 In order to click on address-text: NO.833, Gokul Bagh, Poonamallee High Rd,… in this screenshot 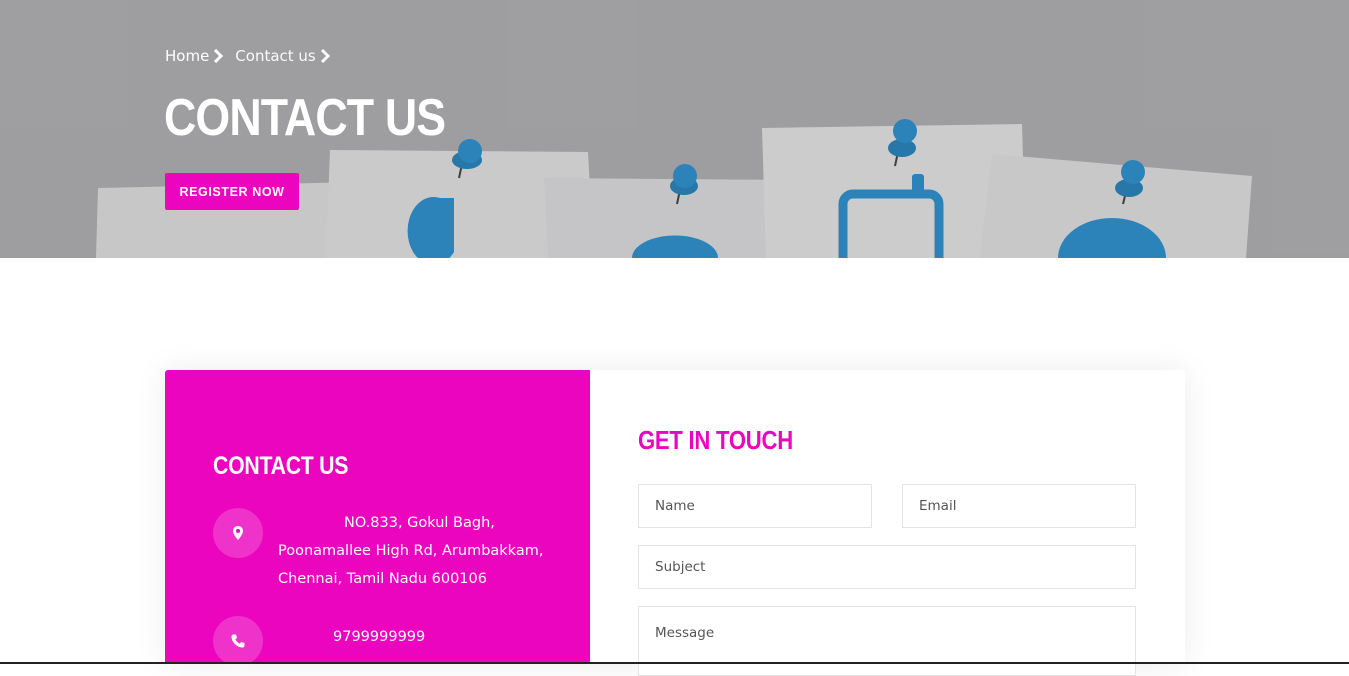, I will do `click(413, 551)`.